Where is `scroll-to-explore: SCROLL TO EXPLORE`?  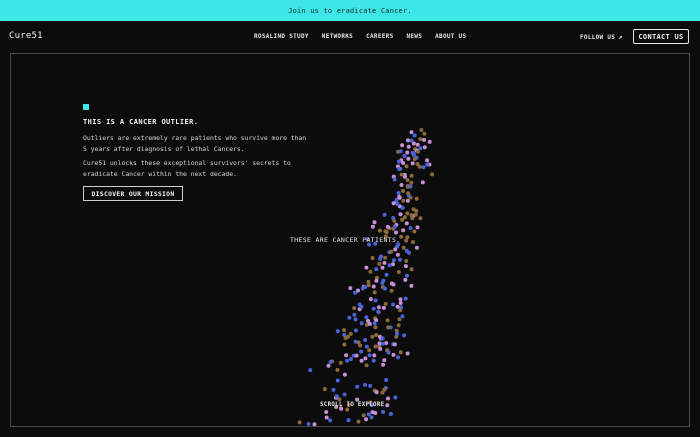 scroll-to-explore: SCROLL TO EXPLORE is located at coordinates (352, 405).